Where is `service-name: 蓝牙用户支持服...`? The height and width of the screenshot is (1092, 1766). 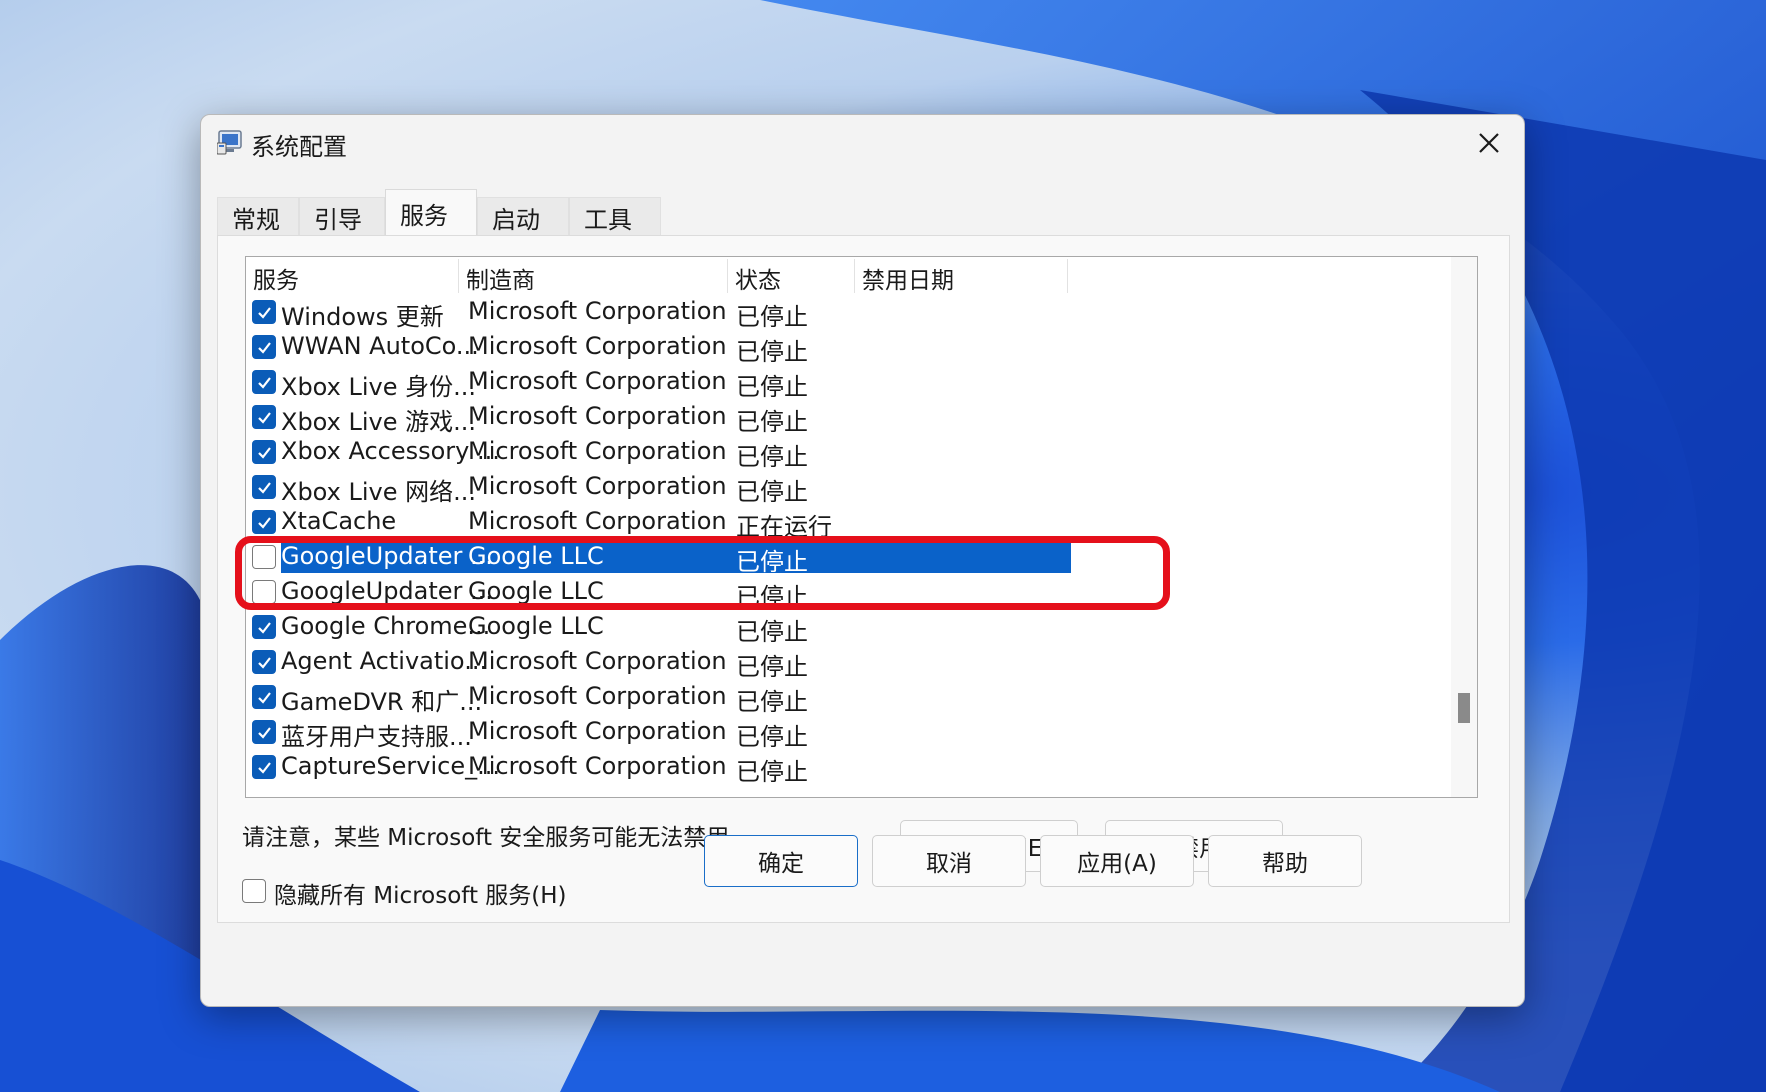
service-name: 蓝牙用户支持服... is located at coordinates (376, 737).